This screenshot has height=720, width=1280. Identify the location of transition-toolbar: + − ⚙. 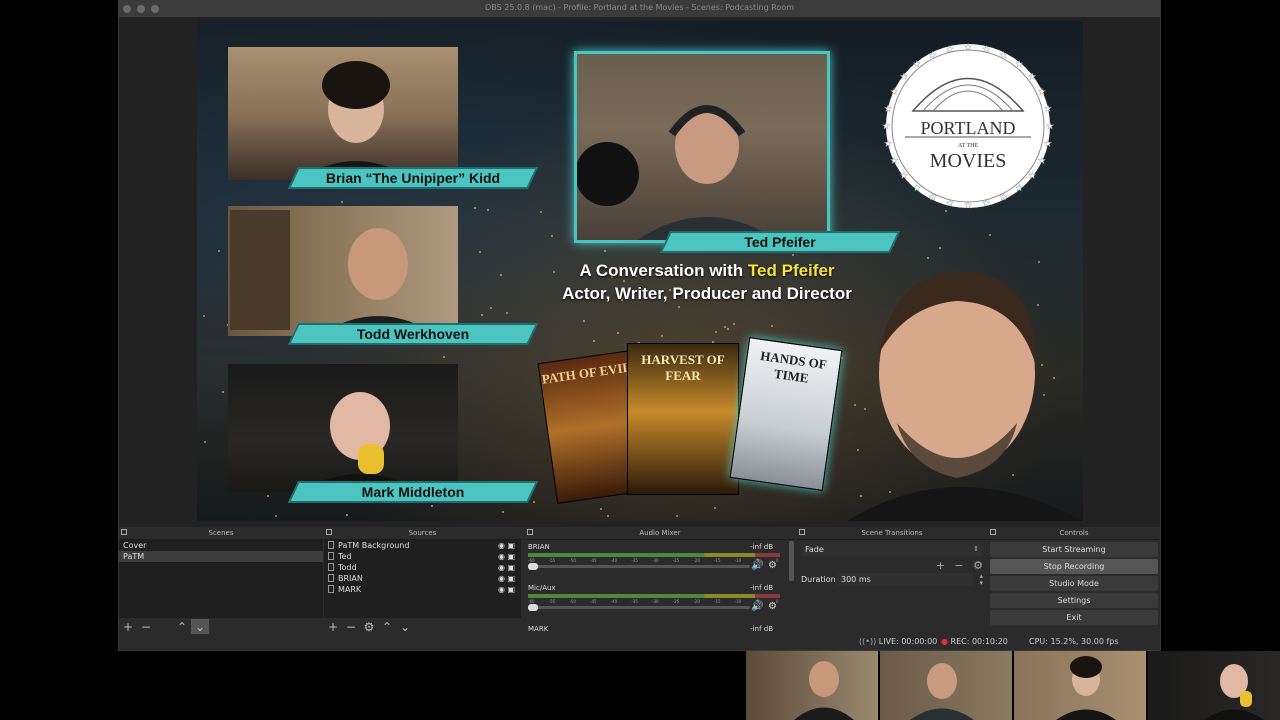
(959, 565).